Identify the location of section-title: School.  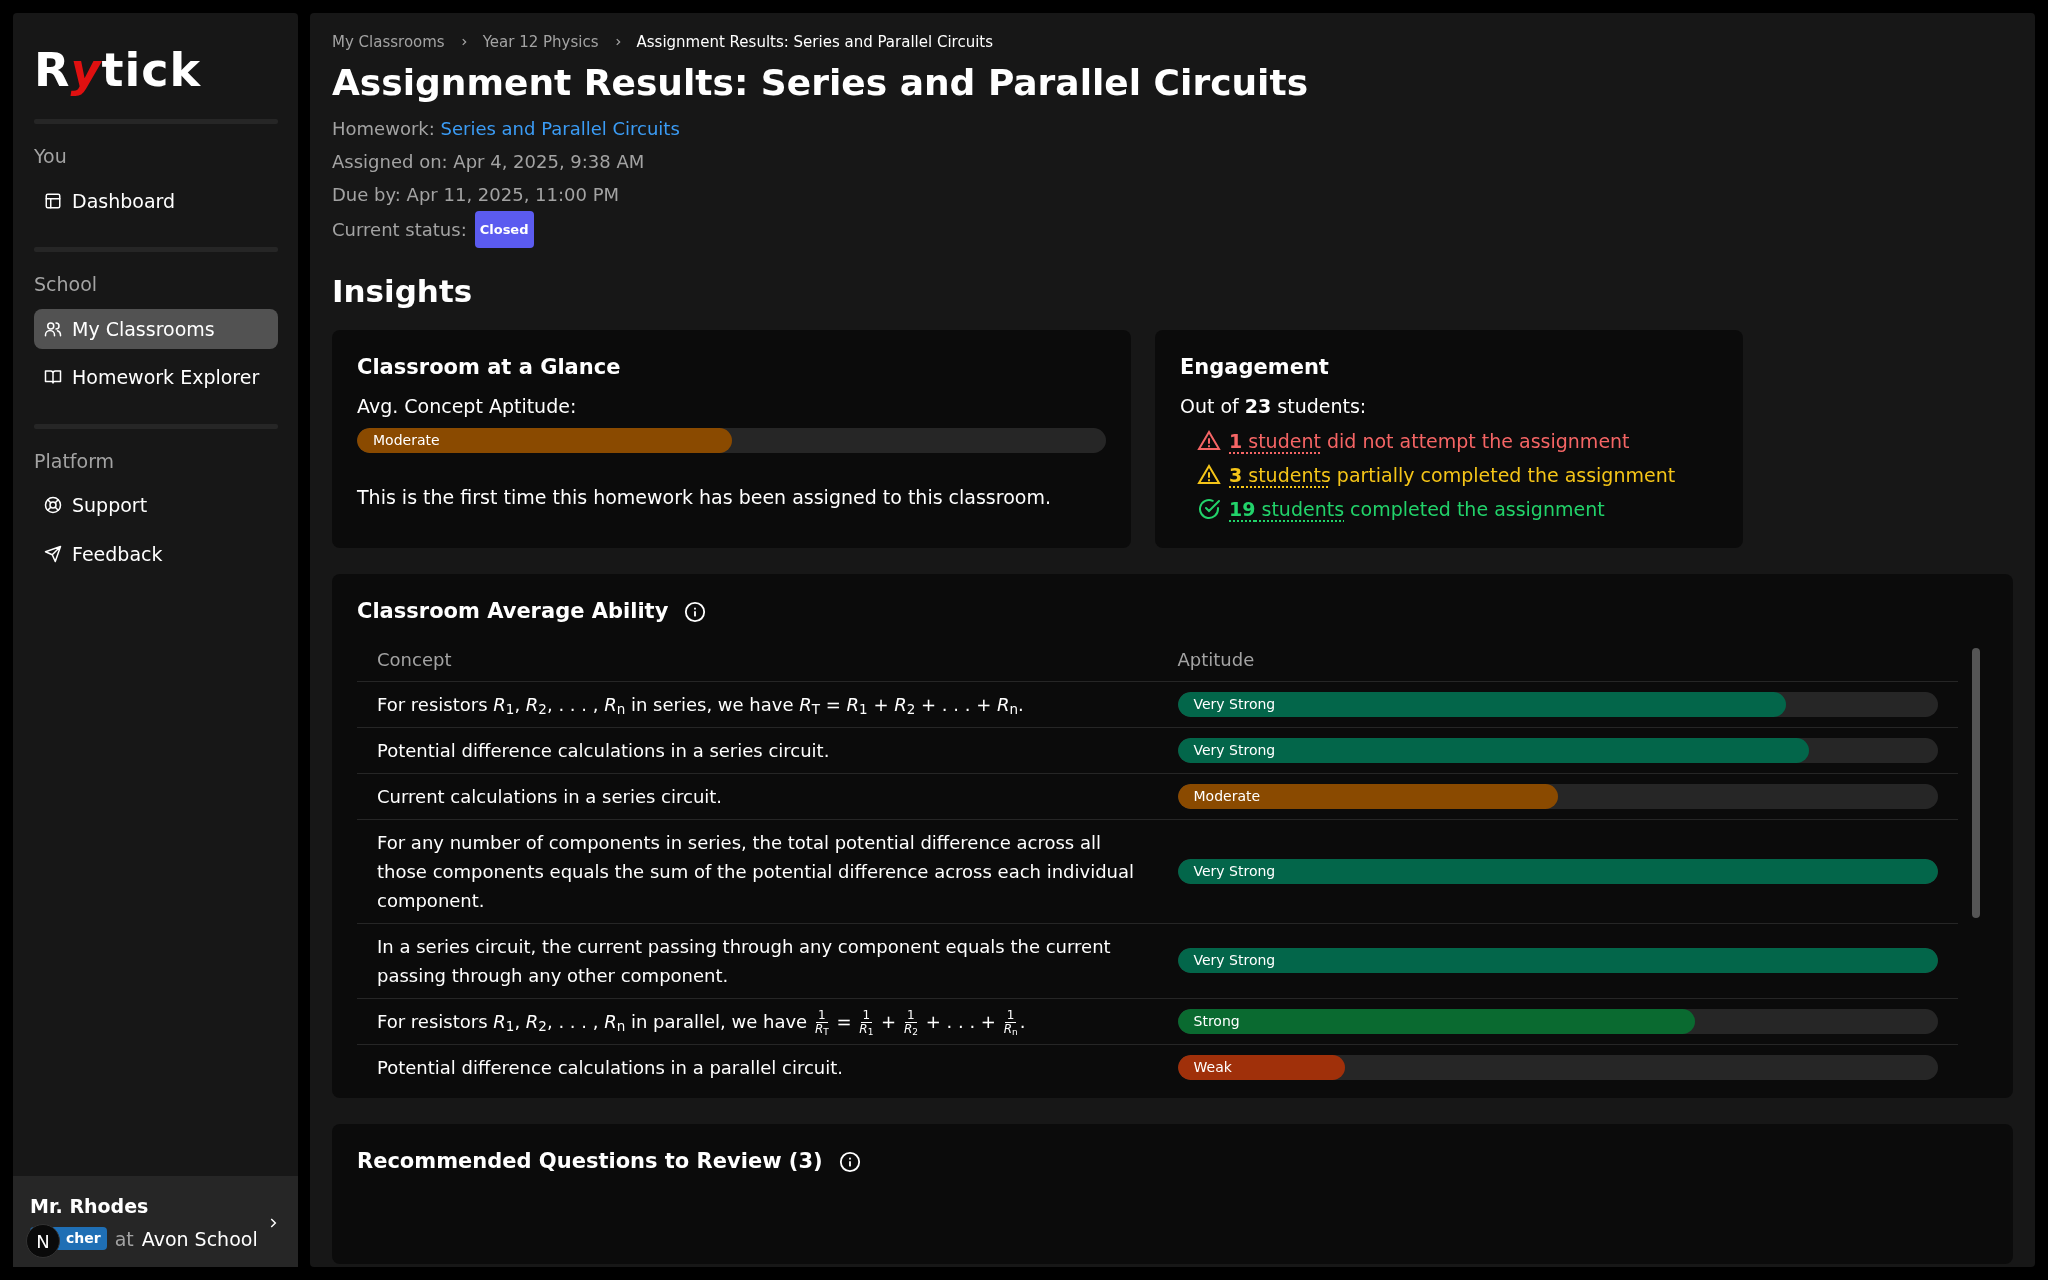
(66, 284).